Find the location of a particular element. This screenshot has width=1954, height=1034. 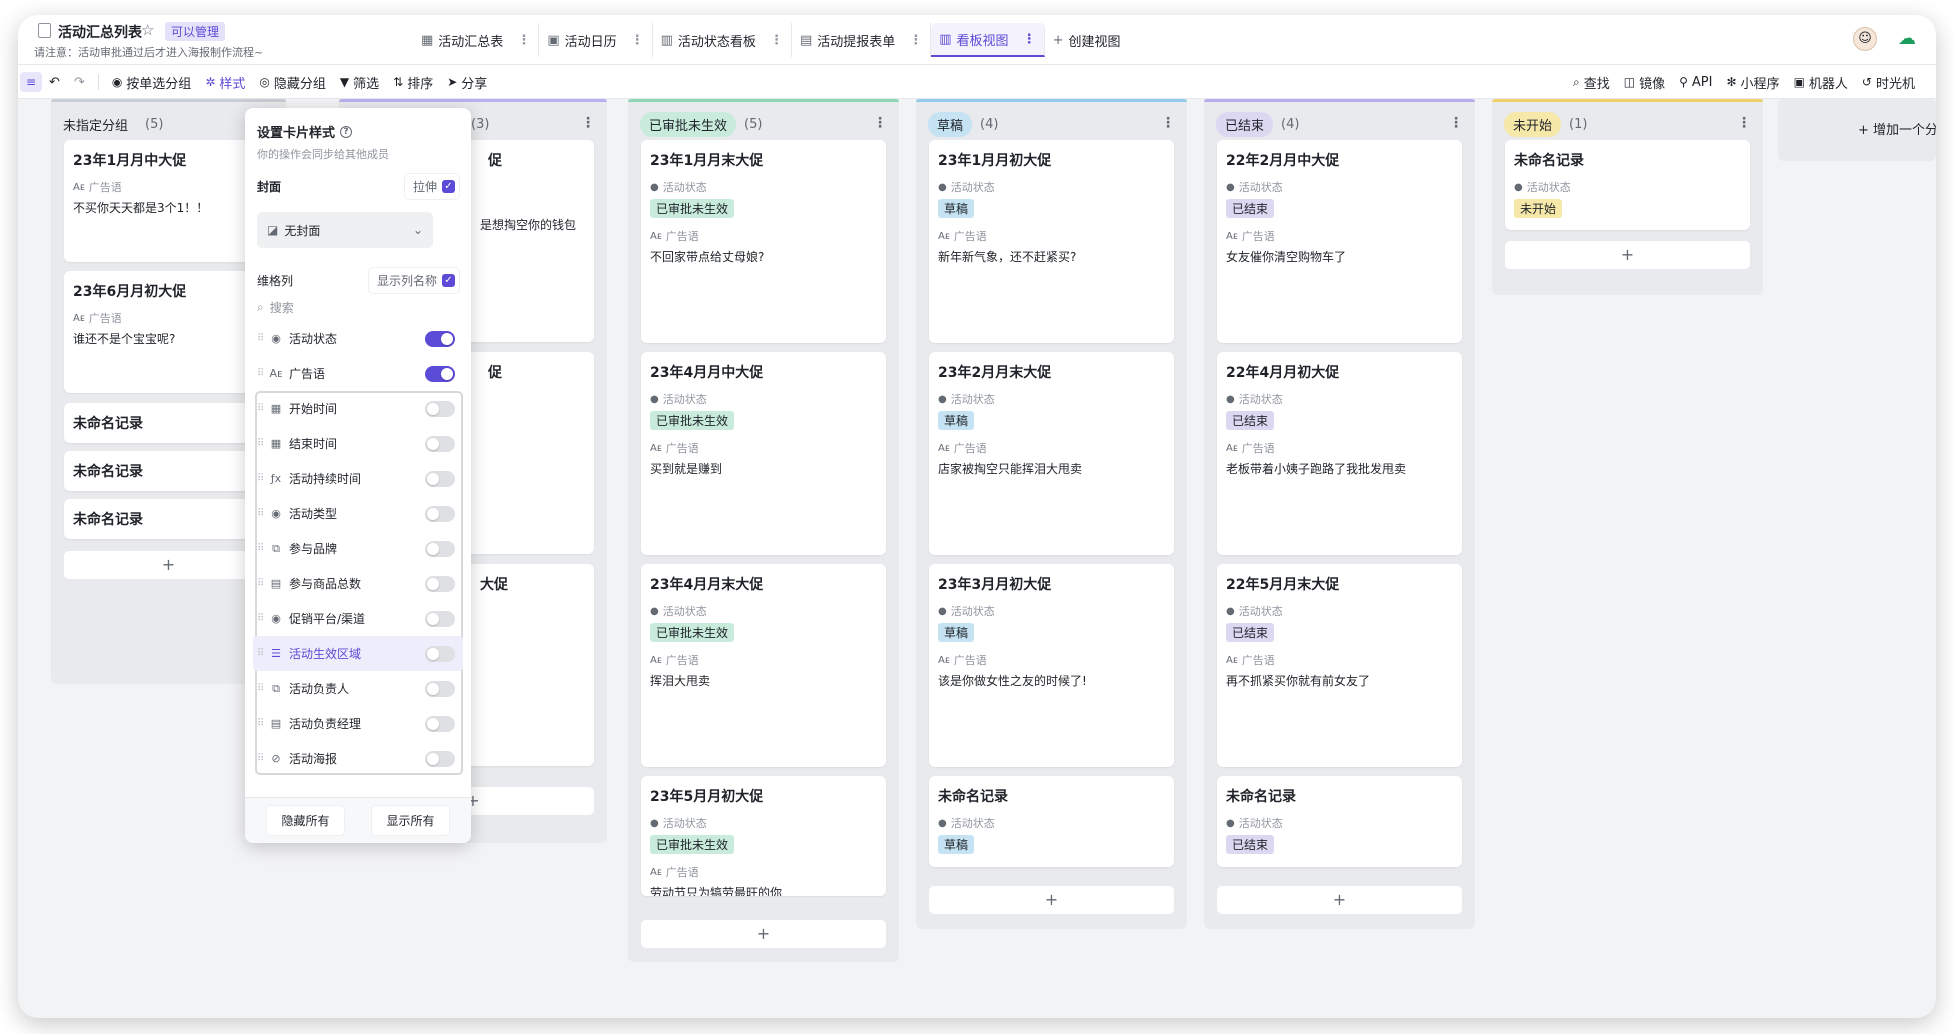

create-view-button: + 创建视图 is located at coordinates (1087, 40).